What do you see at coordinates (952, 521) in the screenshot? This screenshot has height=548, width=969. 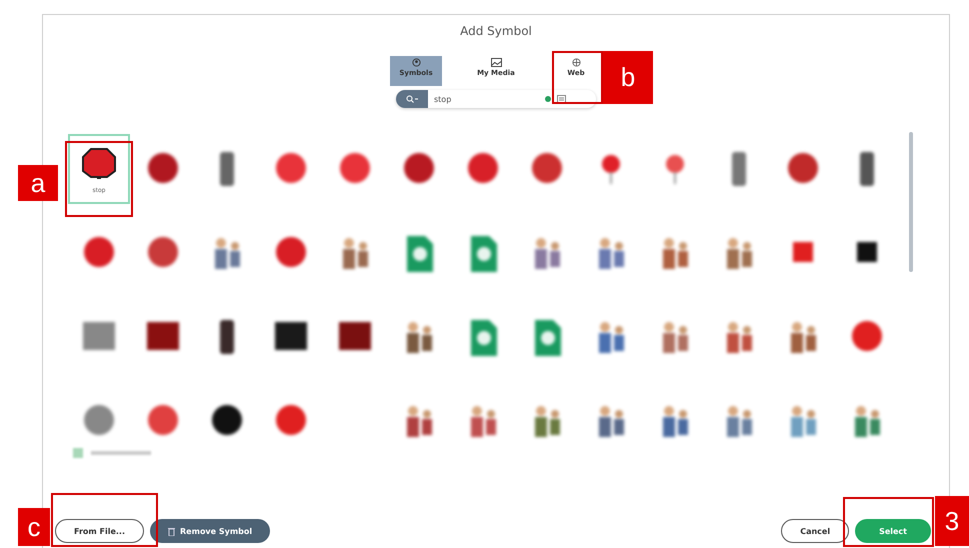 I see `callout-label: 3` at bounding box center [952, 521].